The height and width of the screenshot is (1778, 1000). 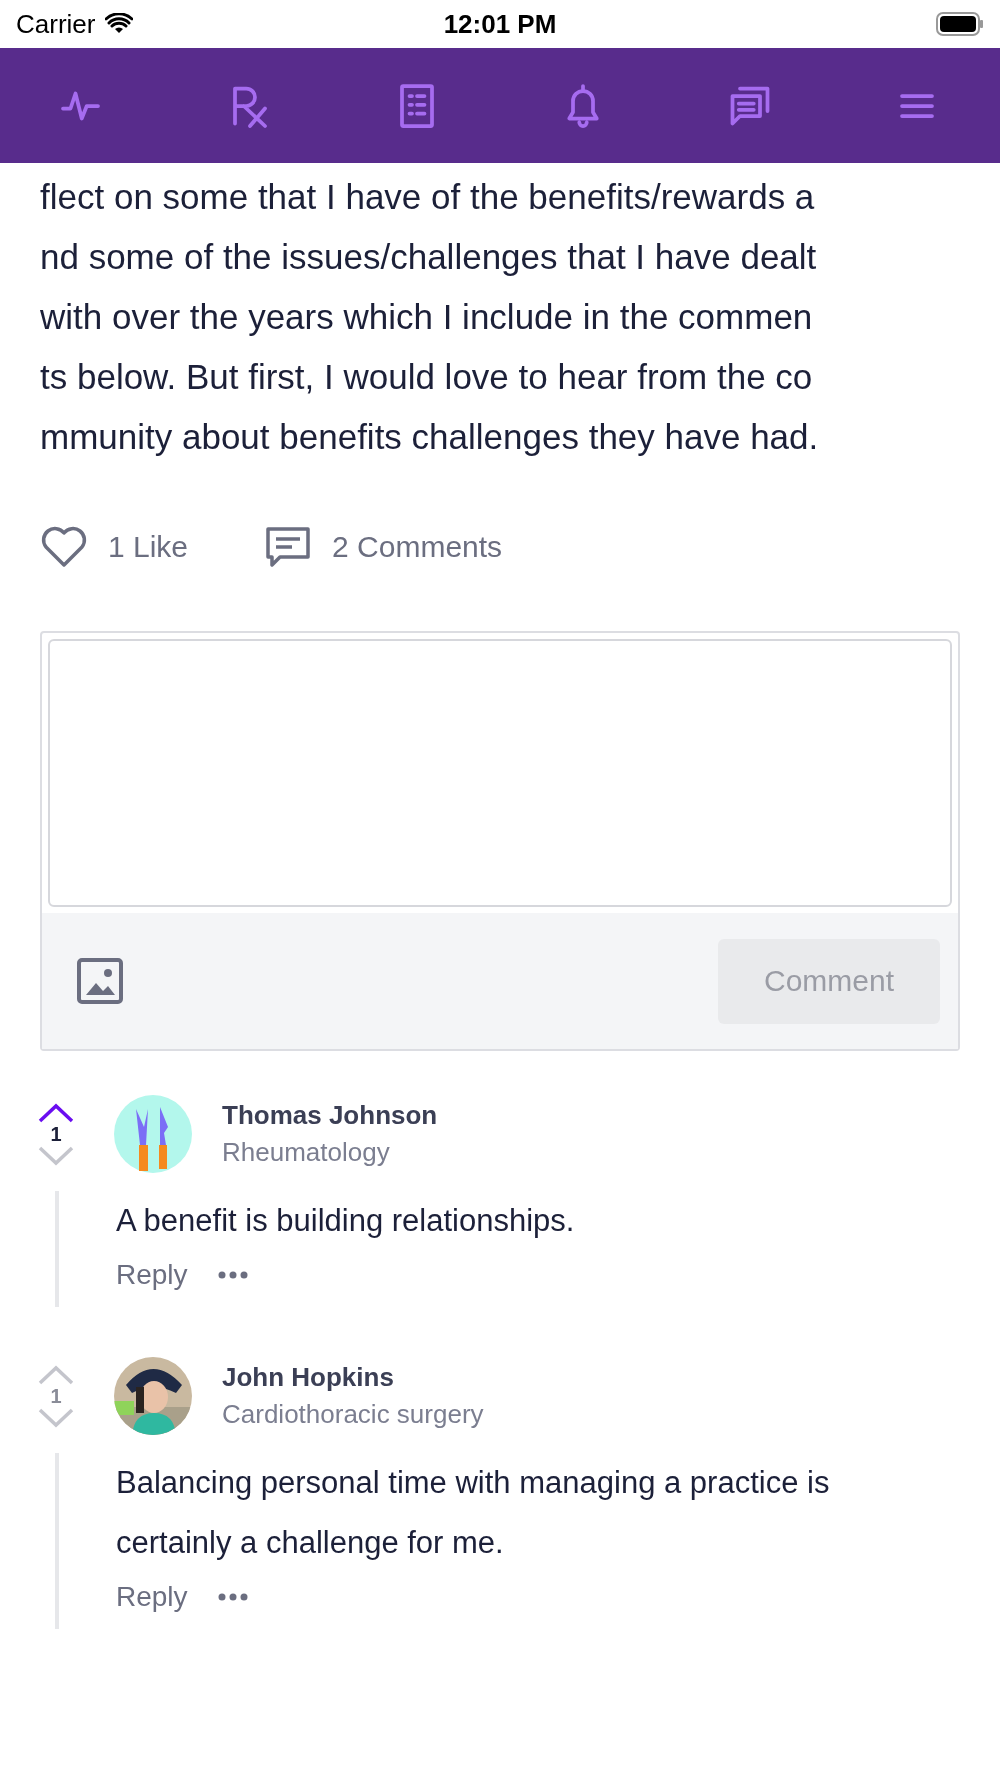 What do you see at coordinates (430, 437) in the screenshot?
I see `post-text-line: mmunity about benefits challenges they have had.` at bounding box center [430, 437].